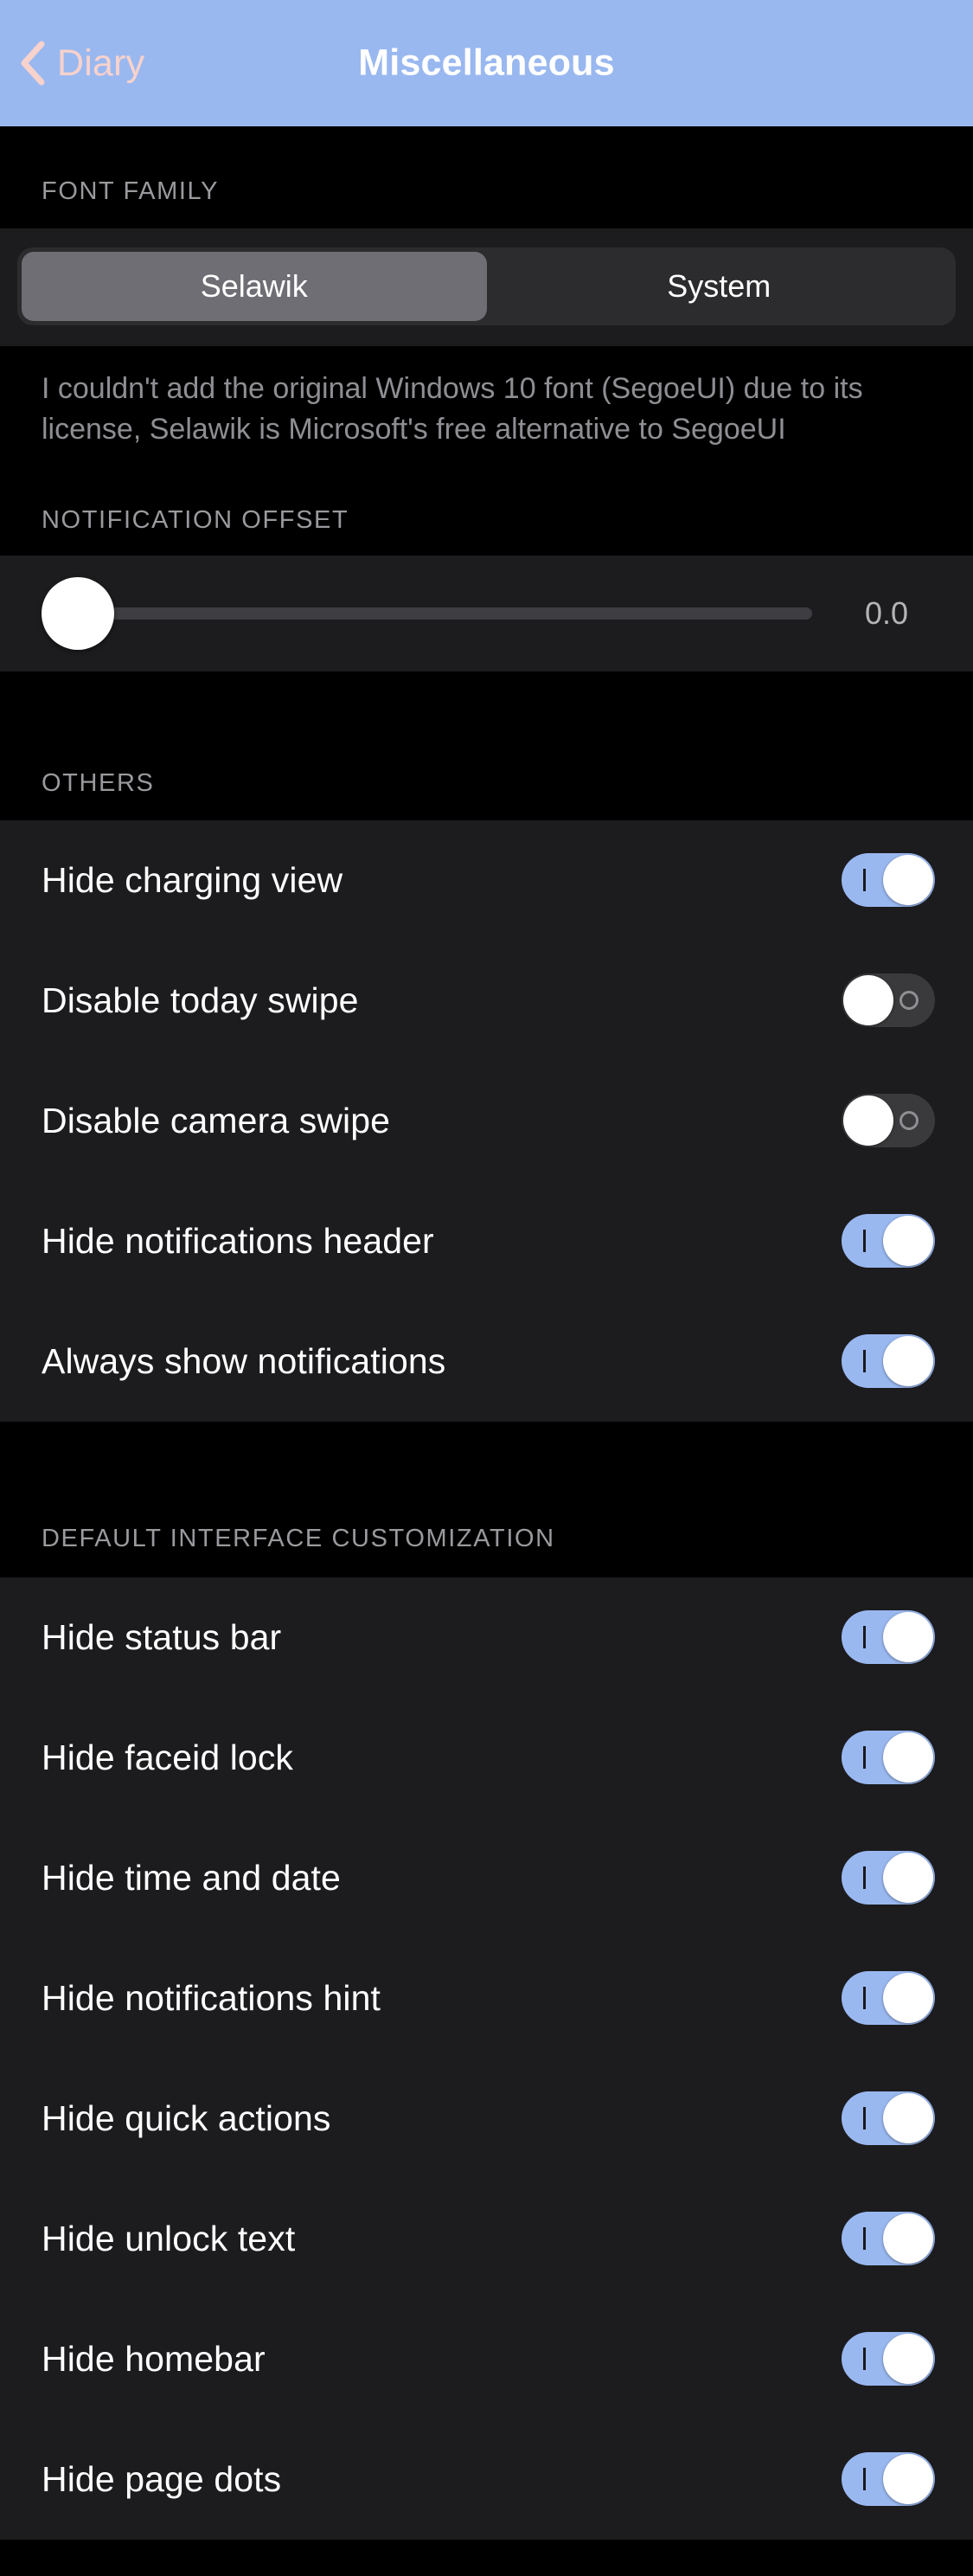  What do you see at coordinates (486, 2557) in the screenshot?
I see `page-bottom-filler` at bounding box center [486, 2557].